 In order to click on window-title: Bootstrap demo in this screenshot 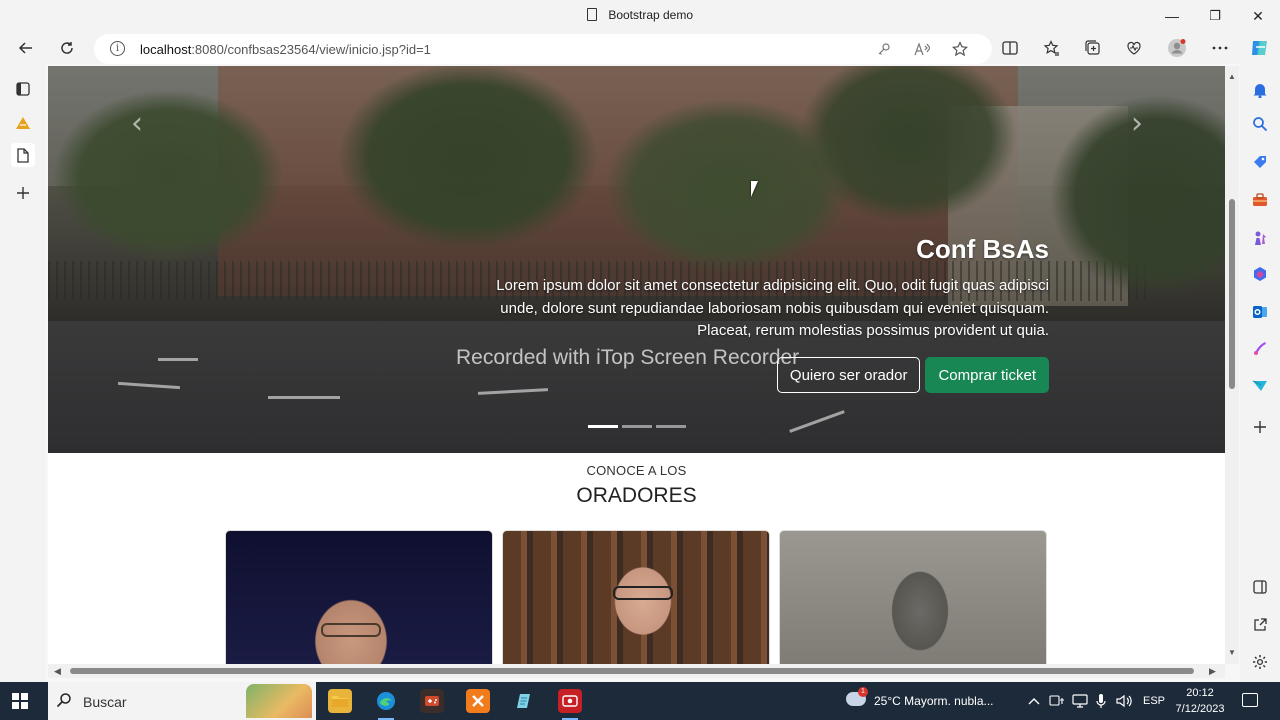, I will do `click(651, 15)`.